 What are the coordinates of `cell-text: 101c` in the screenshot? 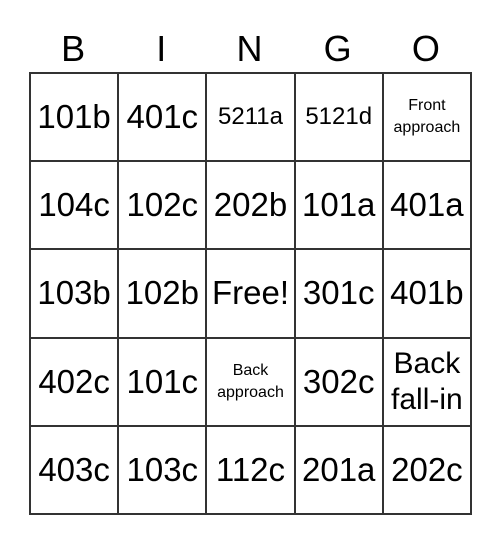 It's located at (162, 381).